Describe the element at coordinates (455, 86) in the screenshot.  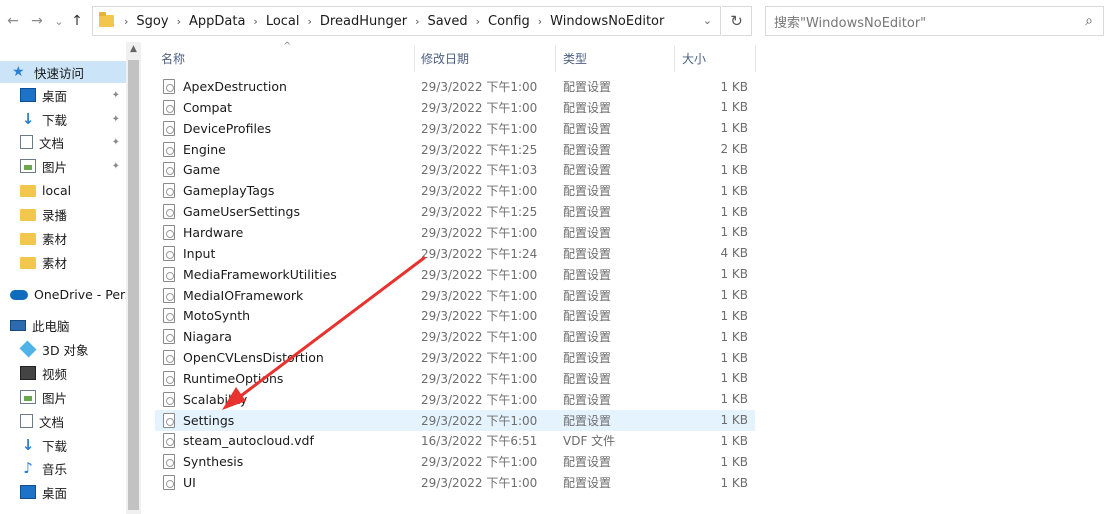
I see `file-row: ApexDestruction 29/3/2022 下午1:00 配置设置 1 KB` at that location.